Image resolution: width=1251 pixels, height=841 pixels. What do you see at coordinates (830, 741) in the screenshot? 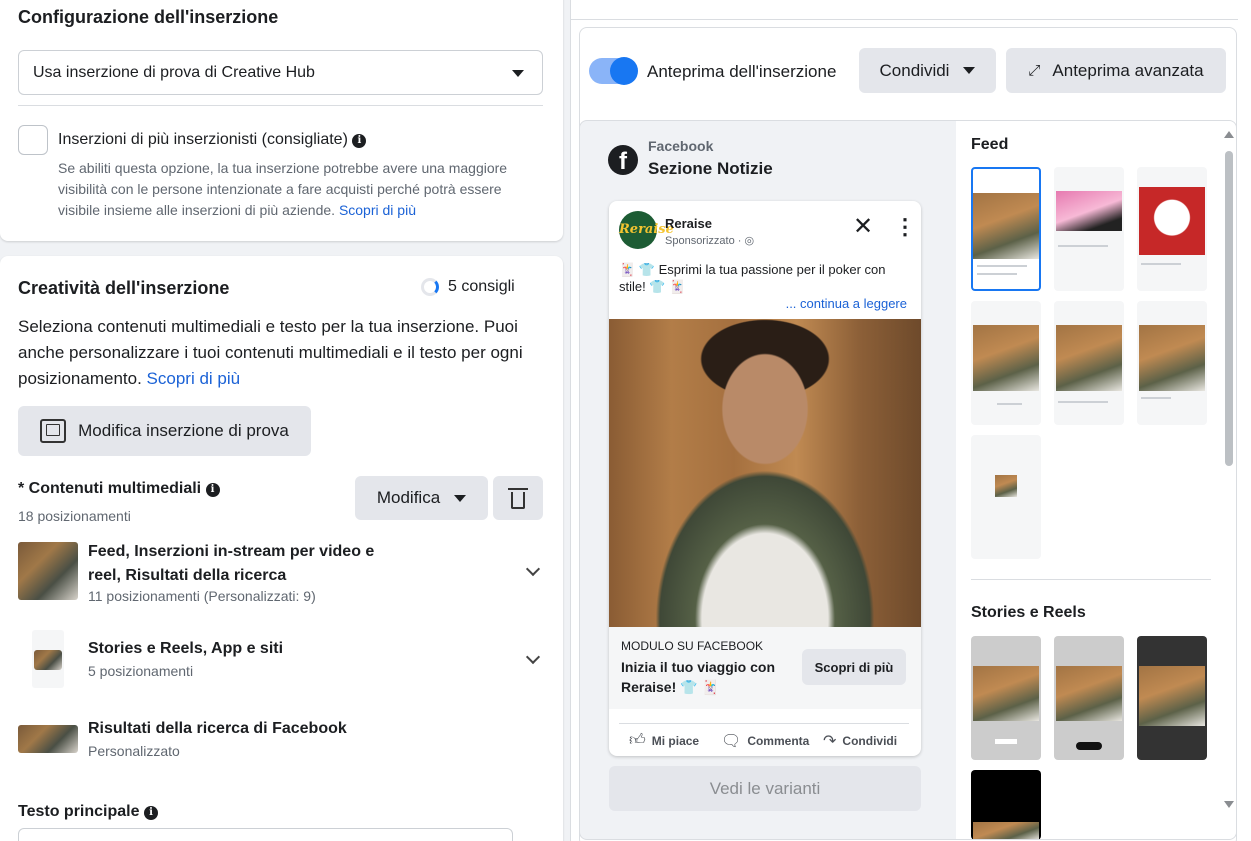
I see `share-arrow-icon: ↷` at bounding box center [830, 741].